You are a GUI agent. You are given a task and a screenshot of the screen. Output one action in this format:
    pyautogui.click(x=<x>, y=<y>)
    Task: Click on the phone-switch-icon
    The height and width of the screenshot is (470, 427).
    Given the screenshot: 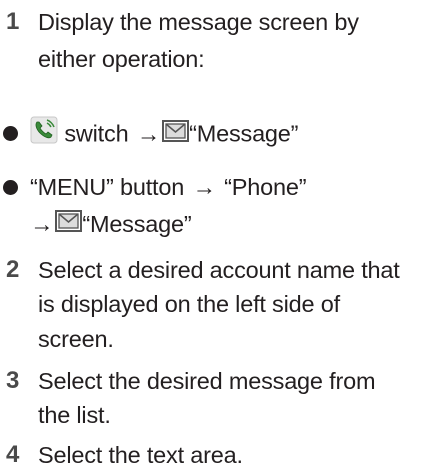 What is the action you would take?
    pyautogui.click(x=44, y=133)
    